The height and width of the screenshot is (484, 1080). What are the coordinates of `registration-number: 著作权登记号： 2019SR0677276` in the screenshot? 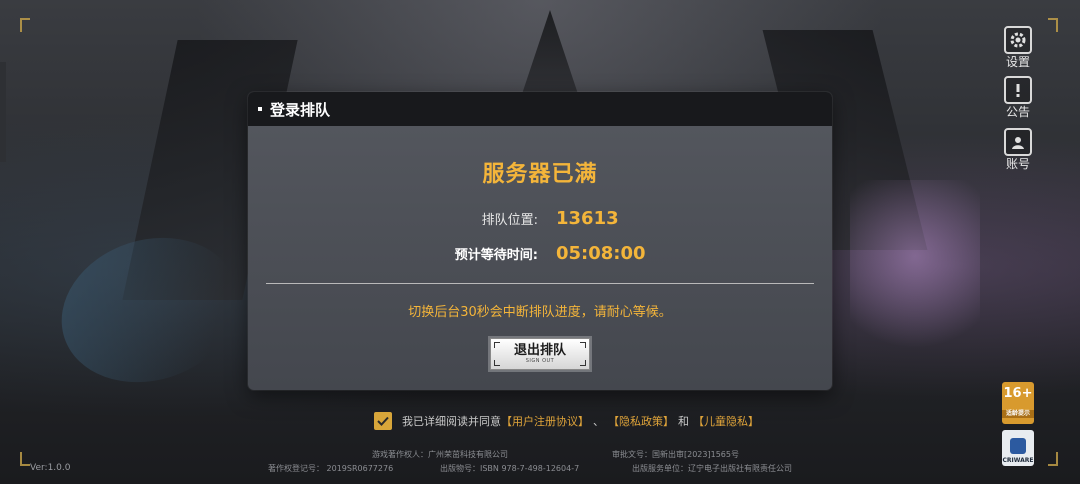 It's located at (331, 468).